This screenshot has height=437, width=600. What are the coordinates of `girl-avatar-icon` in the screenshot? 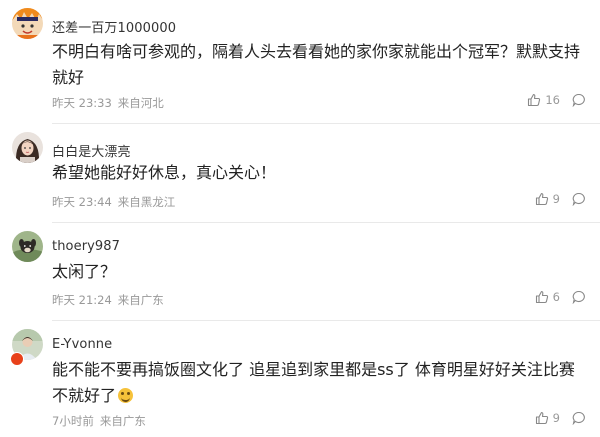 It's located at (27, 147).